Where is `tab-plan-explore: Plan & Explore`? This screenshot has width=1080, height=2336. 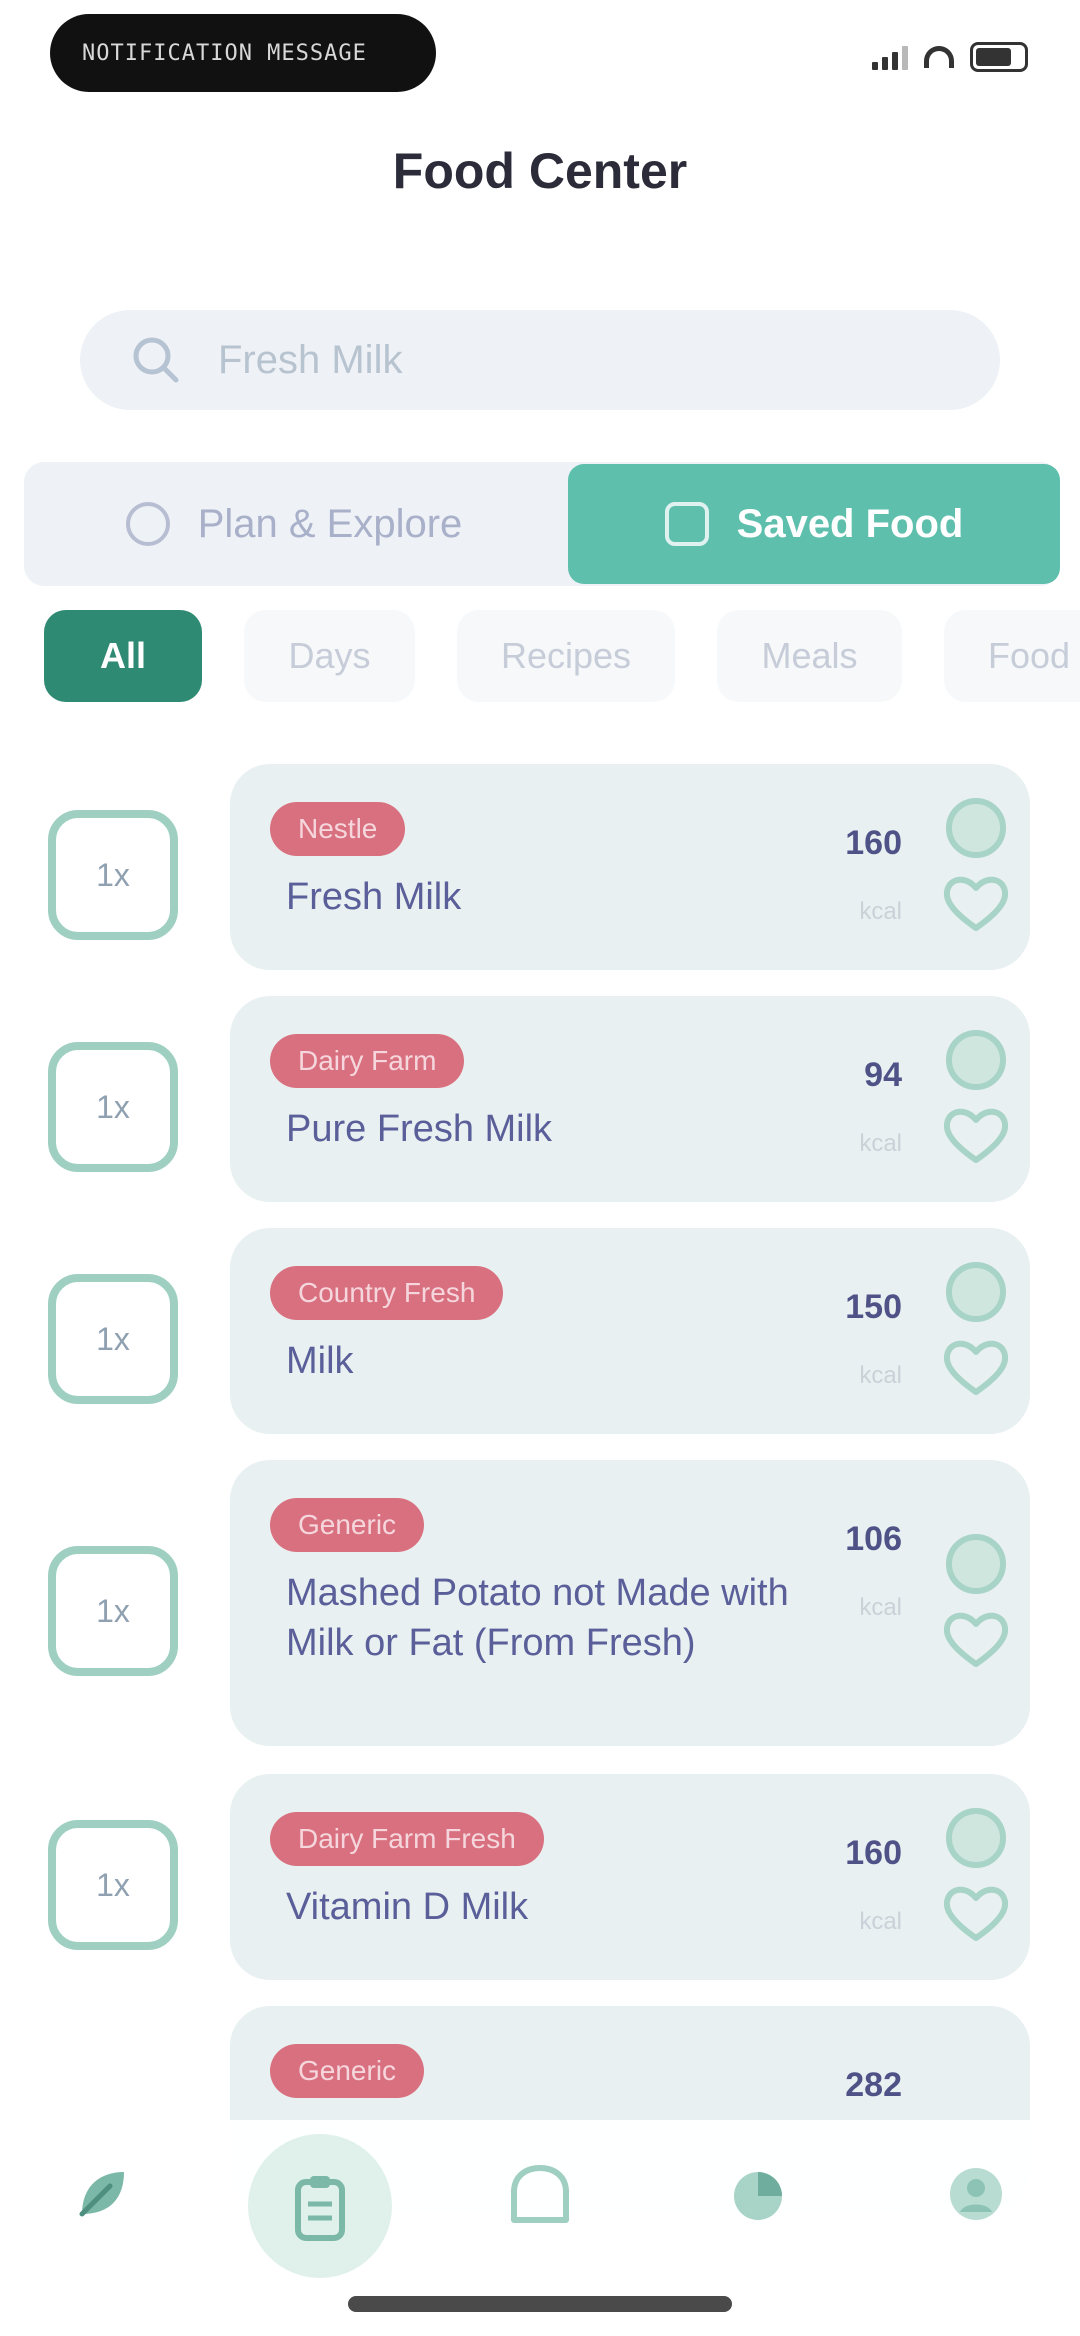 tab-plan-explore: Plan & Explore is located at coordinates (294, 524).